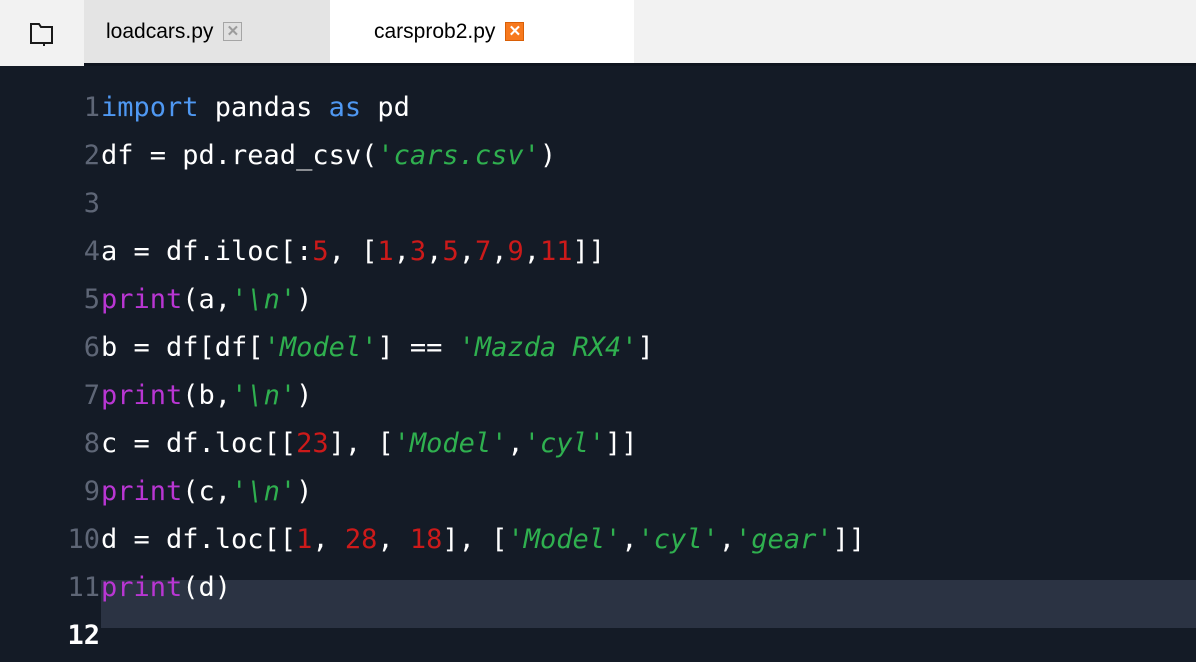  Describe the element at coordinates (199, 539) in the screenshot. I see `code-token: d = df.loc[[` at that location.